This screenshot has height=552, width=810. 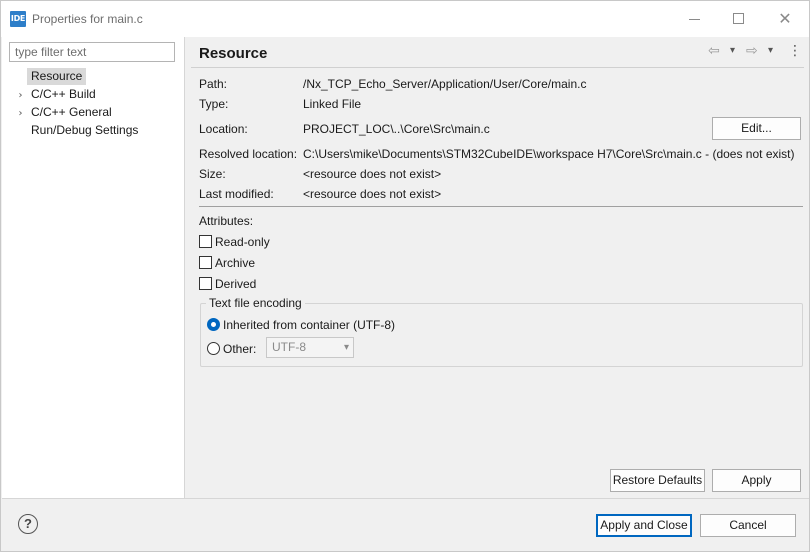 What do you see at coordinates (63, 94) in the screenshot?
I see `tree-item-label: C/C++ Build` at bounding box center [63, 94].